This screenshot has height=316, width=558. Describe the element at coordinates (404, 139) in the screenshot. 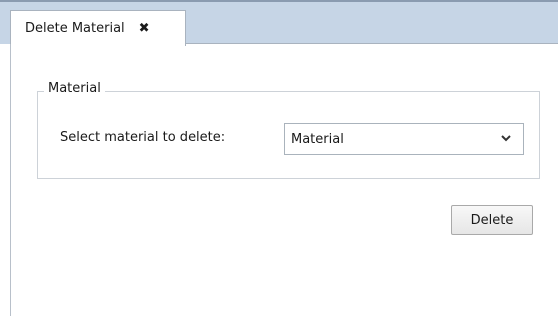

I see `material-select: Material` at that location.